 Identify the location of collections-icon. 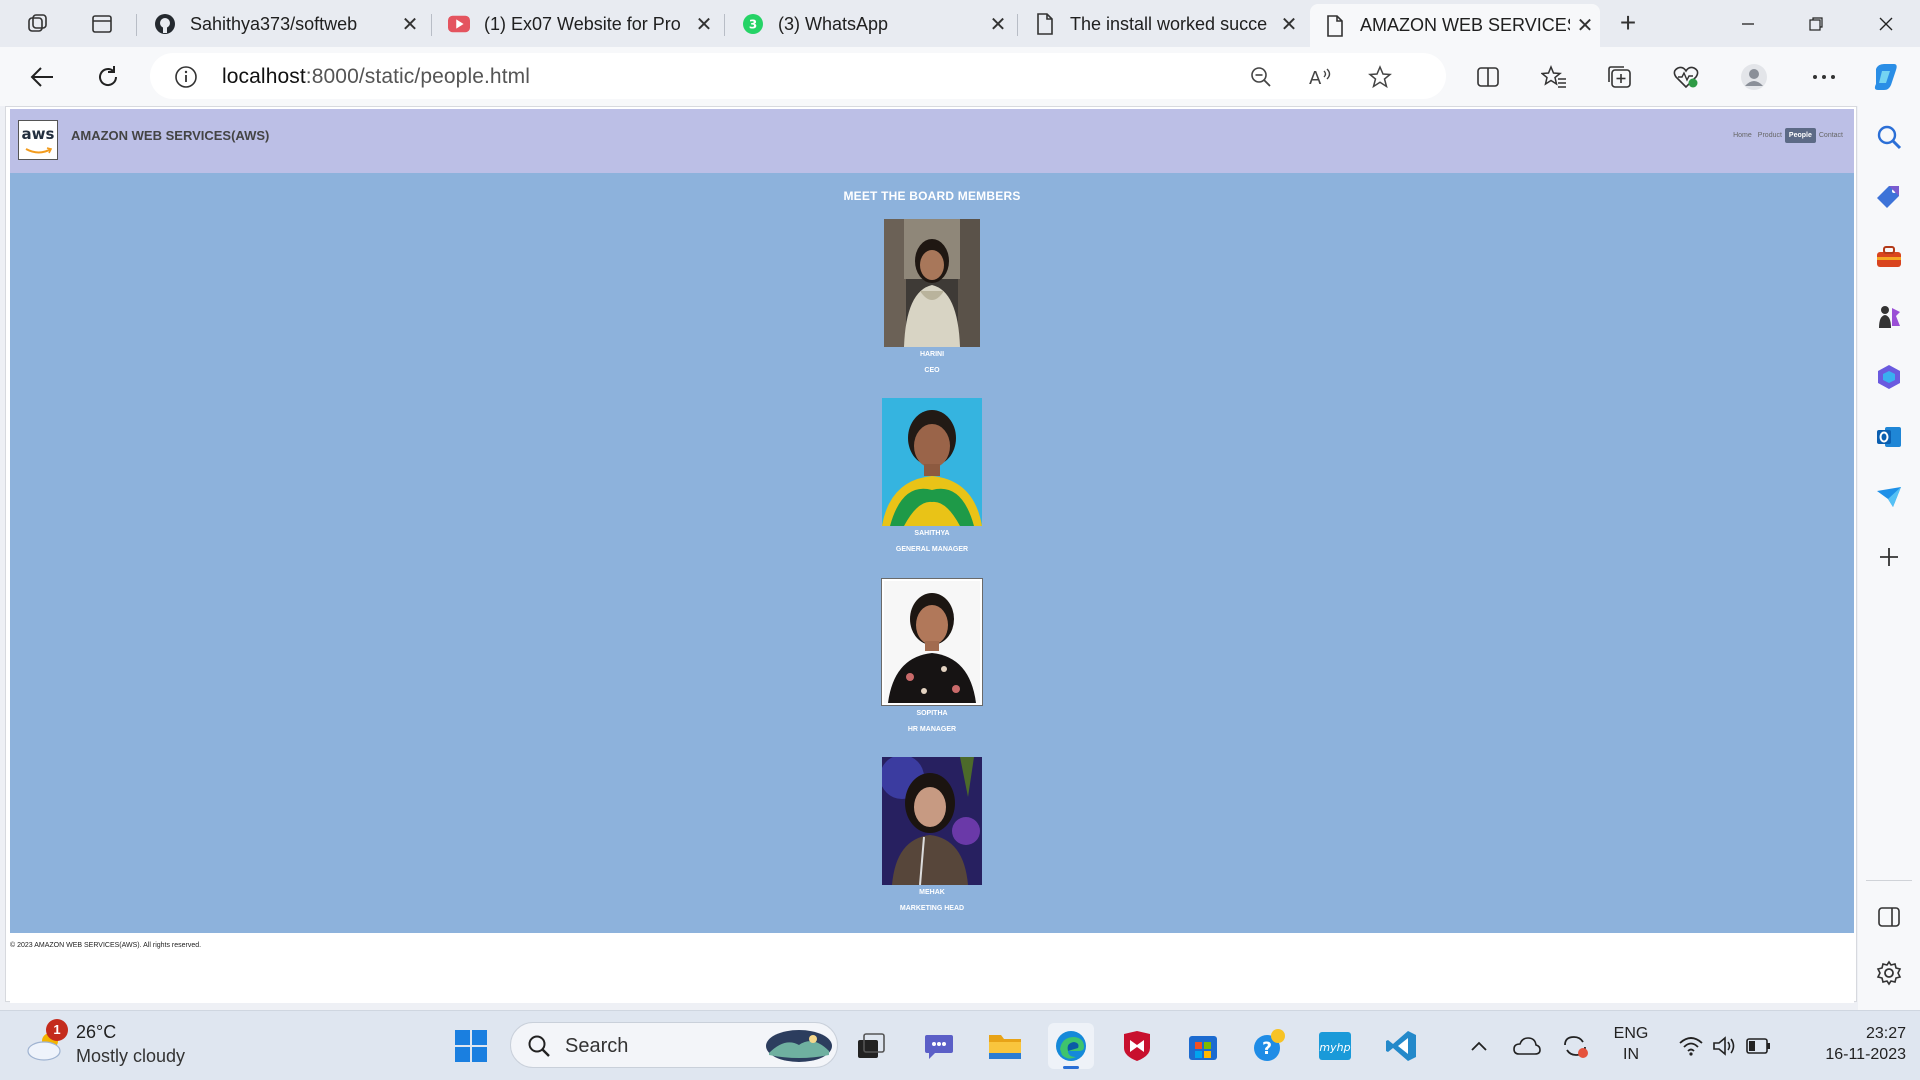
(1620, 77).